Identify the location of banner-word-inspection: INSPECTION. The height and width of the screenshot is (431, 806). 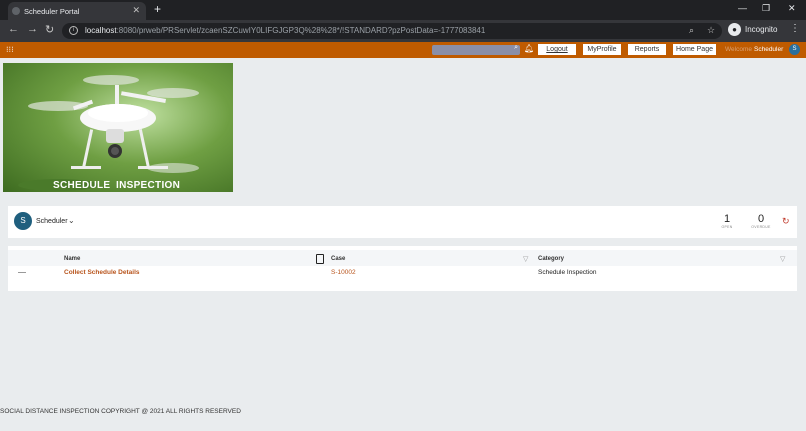
(148, 185).